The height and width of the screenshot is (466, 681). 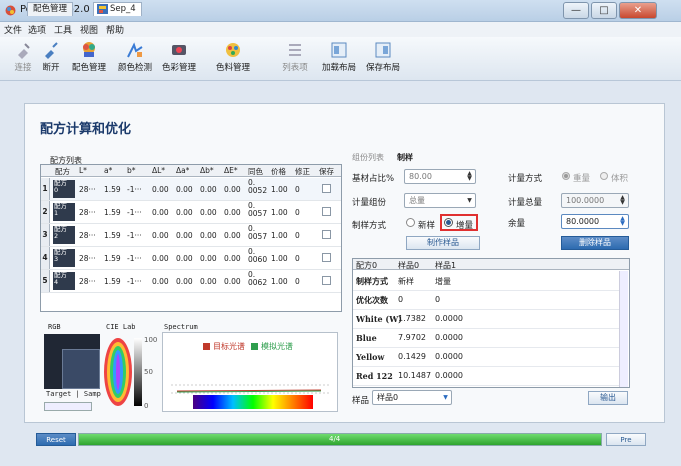 What do you see at coordinates (566, 176) in the screenshot?
I see `radio-weight` at bounding box center [566, 176].